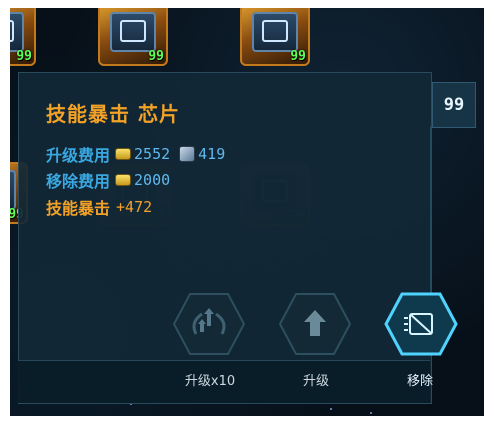 This screenshot has width=494, height=424. What do you see at coordinates (134, 207) in the screenshot?
I see `stat-value: +472` at bounding box center [134, 207].